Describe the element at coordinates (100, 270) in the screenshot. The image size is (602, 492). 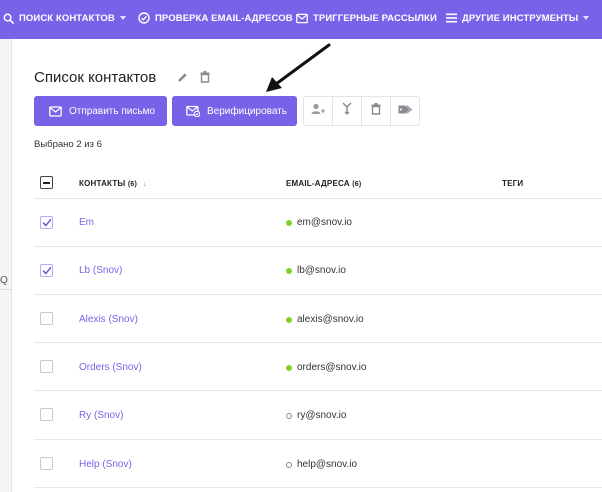
I see `contact-name: Lb (Snov)` at that location.